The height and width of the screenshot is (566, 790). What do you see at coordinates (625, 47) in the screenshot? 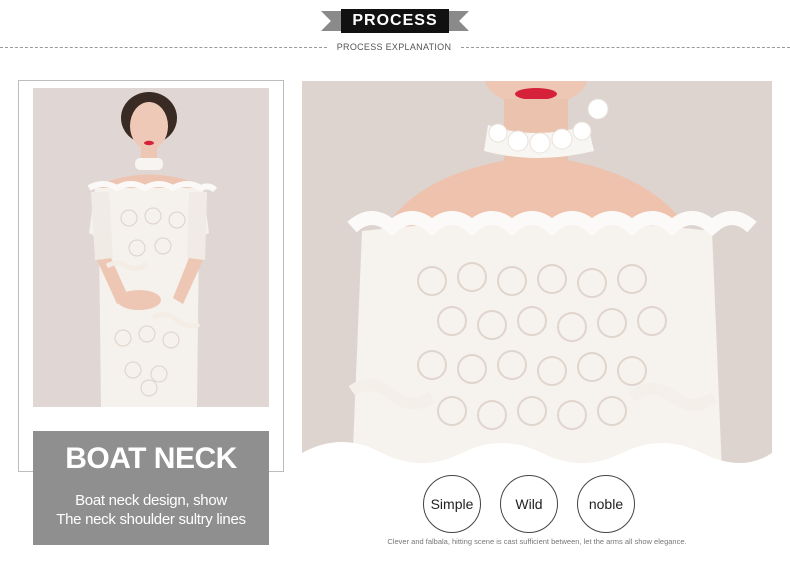
I see `divider-right` at bounding box center [625, 47].